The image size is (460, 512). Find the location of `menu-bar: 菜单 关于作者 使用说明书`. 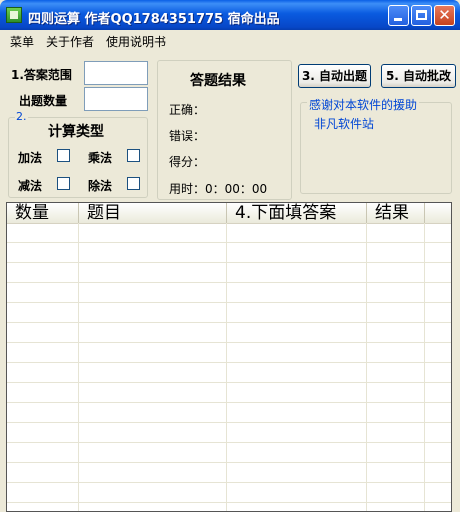

menu-bar: 菜单 关于作者 使用说明书 is located at coordinates (230, 40).